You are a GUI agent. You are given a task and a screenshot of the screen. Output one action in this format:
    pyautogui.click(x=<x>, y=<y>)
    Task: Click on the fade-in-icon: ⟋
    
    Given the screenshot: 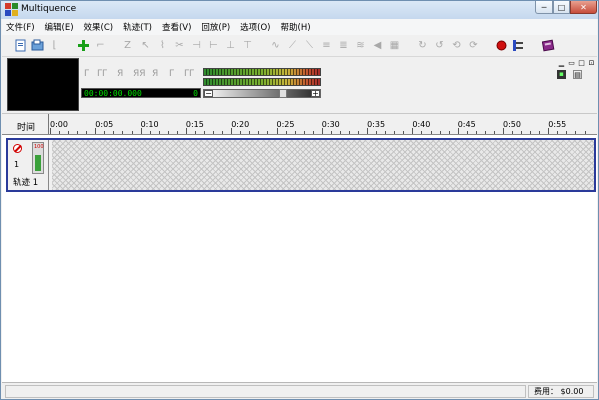 What is the action you would take?
    pyautogui.click(x=292, y=45)
    